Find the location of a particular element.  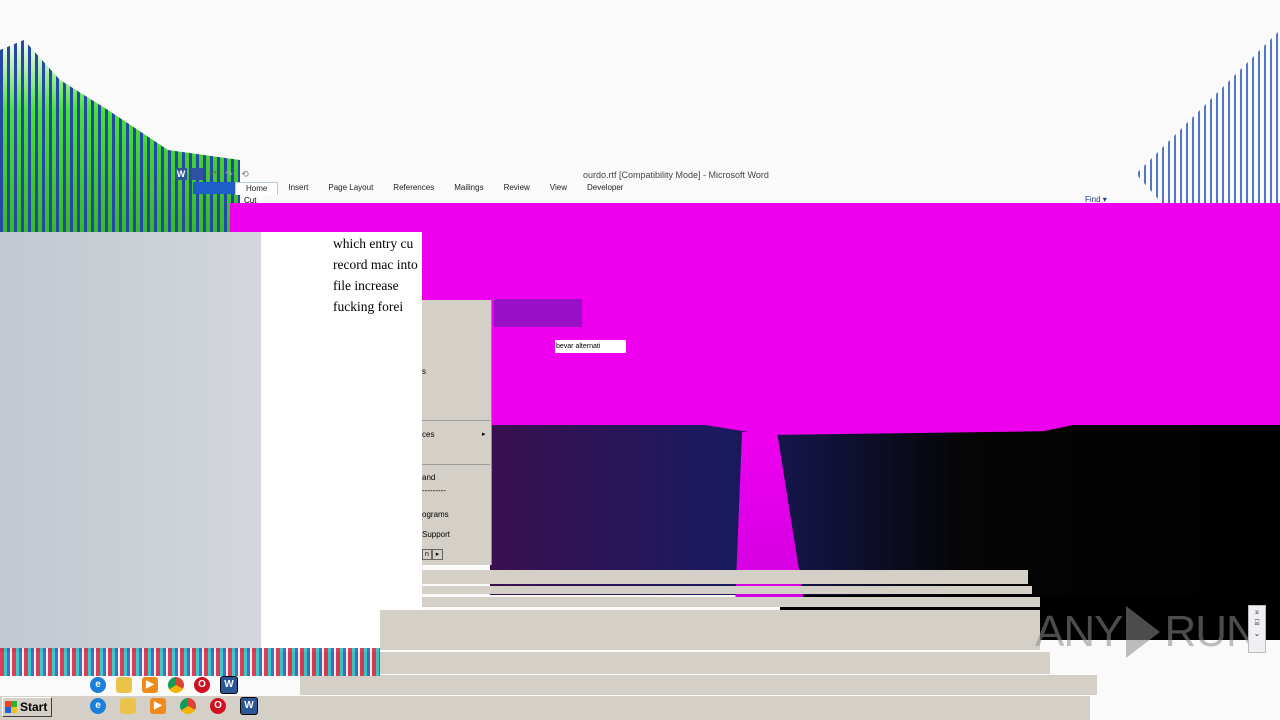

menu-item: ces is located at coordinates (428, 434).